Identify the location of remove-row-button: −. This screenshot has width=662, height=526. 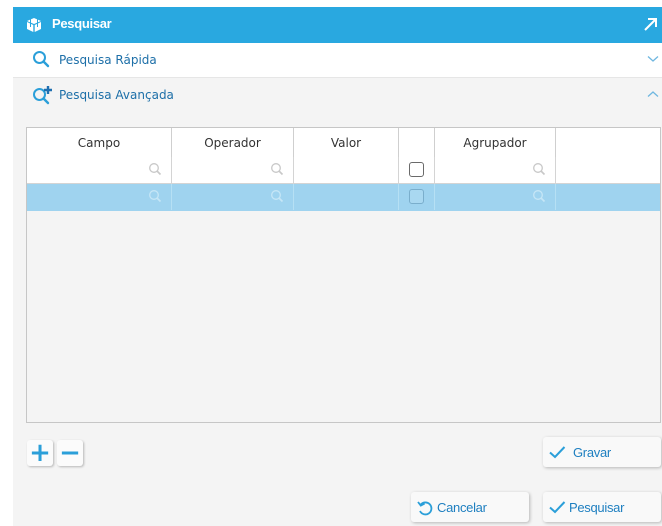
(70, 453).